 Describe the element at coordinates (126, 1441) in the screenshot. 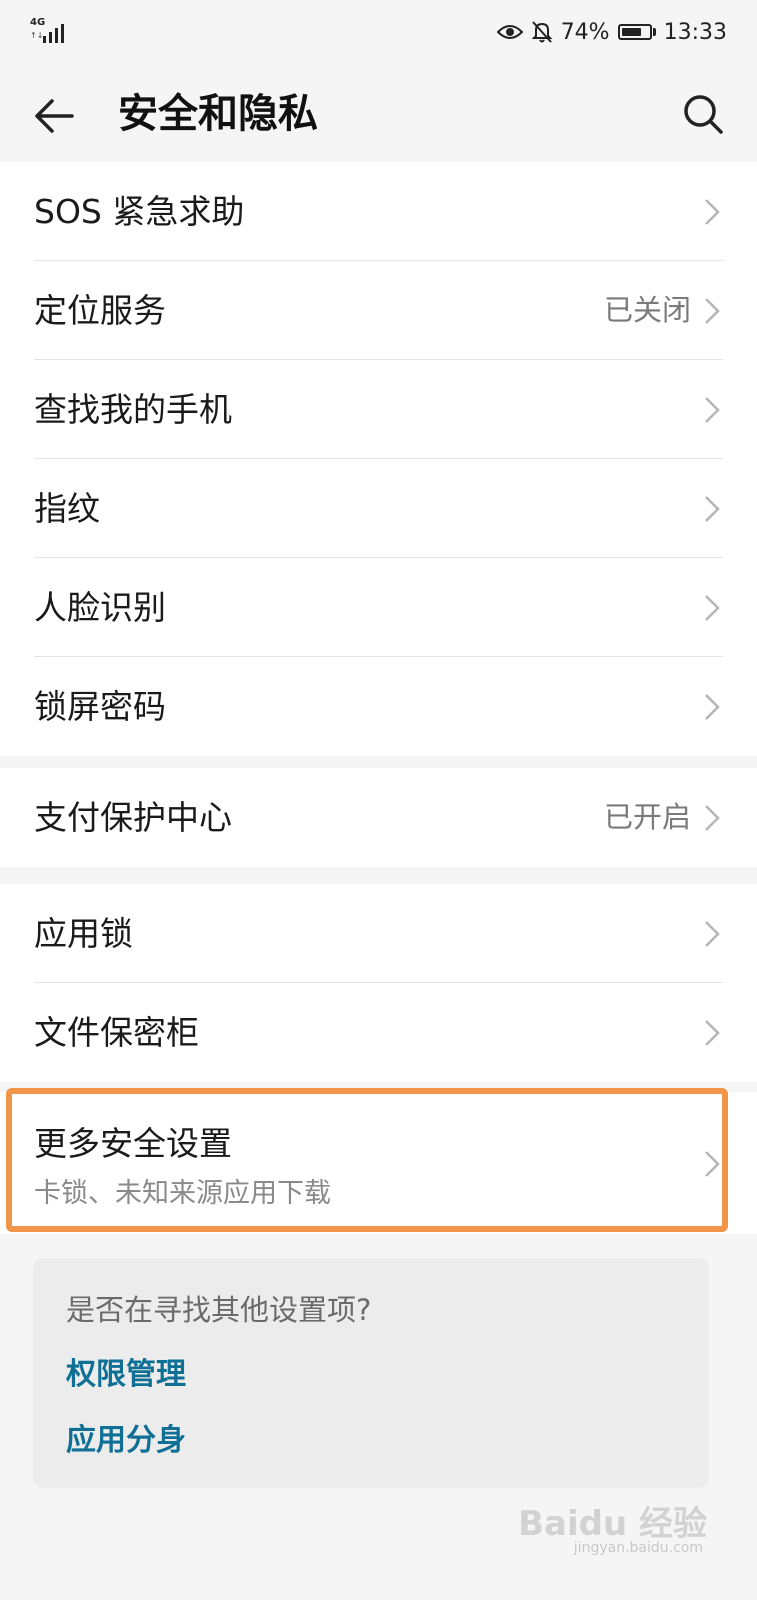

I see `link-app-twin: 应用分身` at that location.